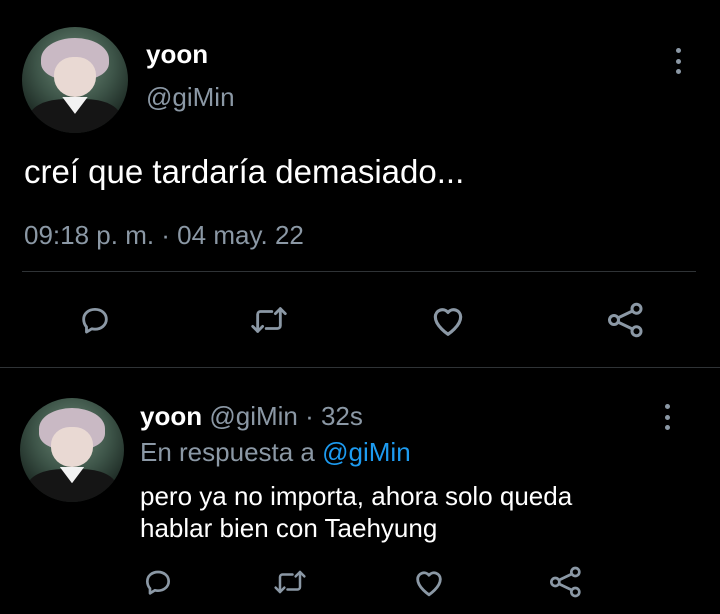 This screenshot has width=720, height=614. Describe the element at coordinates (286, 416) in the screenshot. I see `reply-meta: @giMin · 32s` at that location.